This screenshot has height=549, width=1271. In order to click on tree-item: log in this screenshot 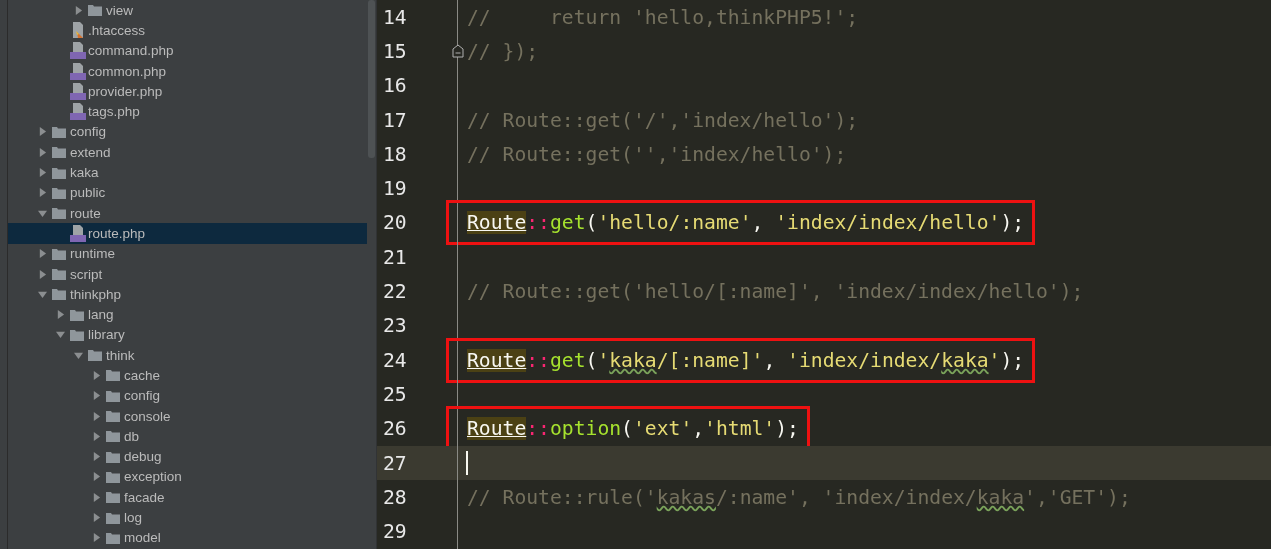, I will do `click(188, 517)`.